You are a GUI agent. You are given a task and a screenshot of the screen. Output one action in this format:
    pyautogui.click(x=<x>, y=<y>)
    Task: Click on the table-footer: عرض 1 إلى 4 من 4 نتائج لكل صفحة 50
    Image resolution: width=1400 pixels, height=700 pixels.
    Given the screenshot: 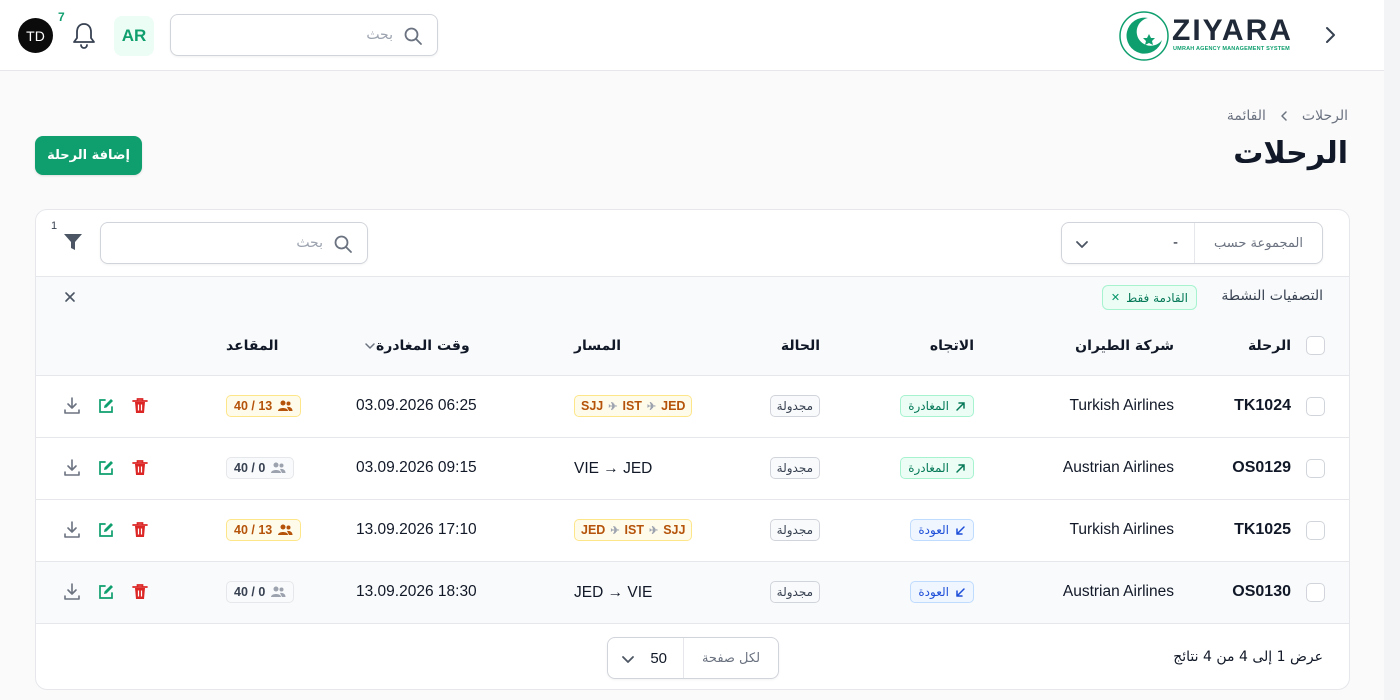 What is the action you would take?
    pyautogui.click(x=692, y=657)
    